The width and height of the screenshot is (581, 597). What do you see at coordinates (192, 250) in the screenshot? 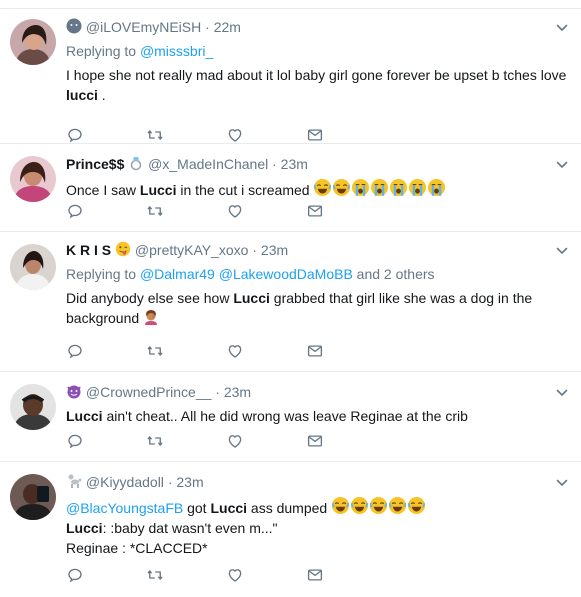
I see `tweet-handle: @prettyKAY_xoxo` at bounding box center [192, 250].